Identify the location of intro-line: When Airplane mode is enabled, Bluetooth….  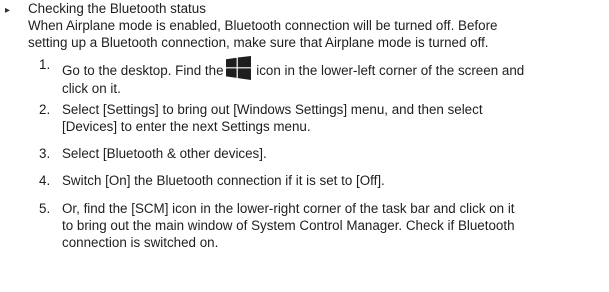
(263, 25).